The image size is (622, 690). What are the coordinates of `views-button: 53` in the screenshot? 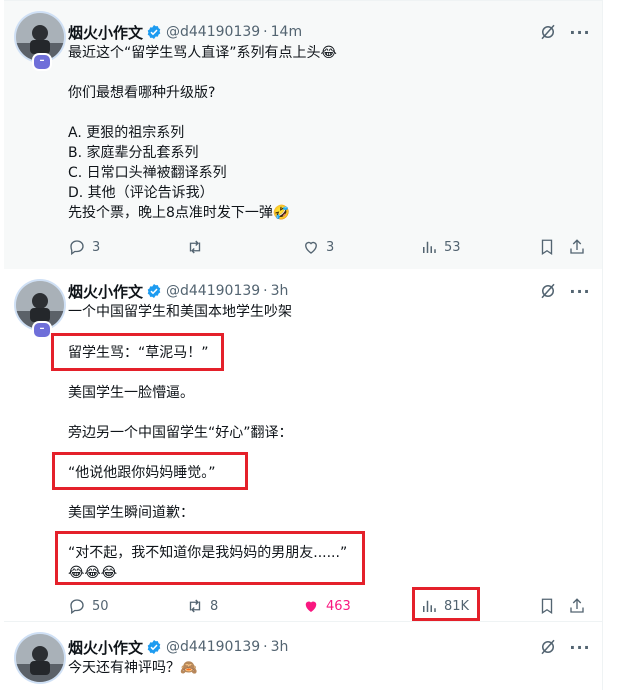 It's located at (440, 247).